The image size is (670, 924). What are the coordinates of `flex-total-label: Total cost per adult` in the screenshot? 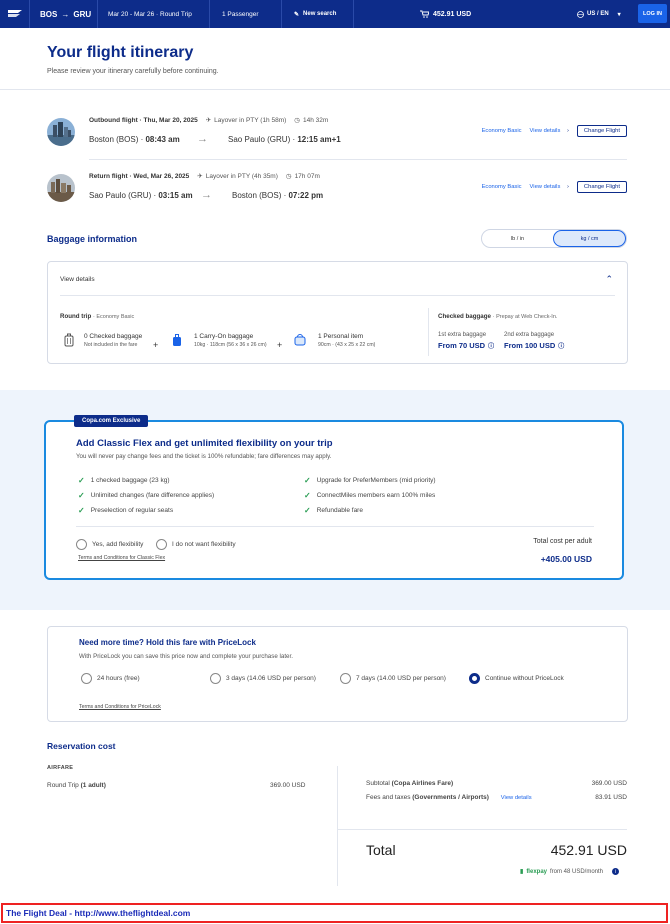 It's located at (562, 541).